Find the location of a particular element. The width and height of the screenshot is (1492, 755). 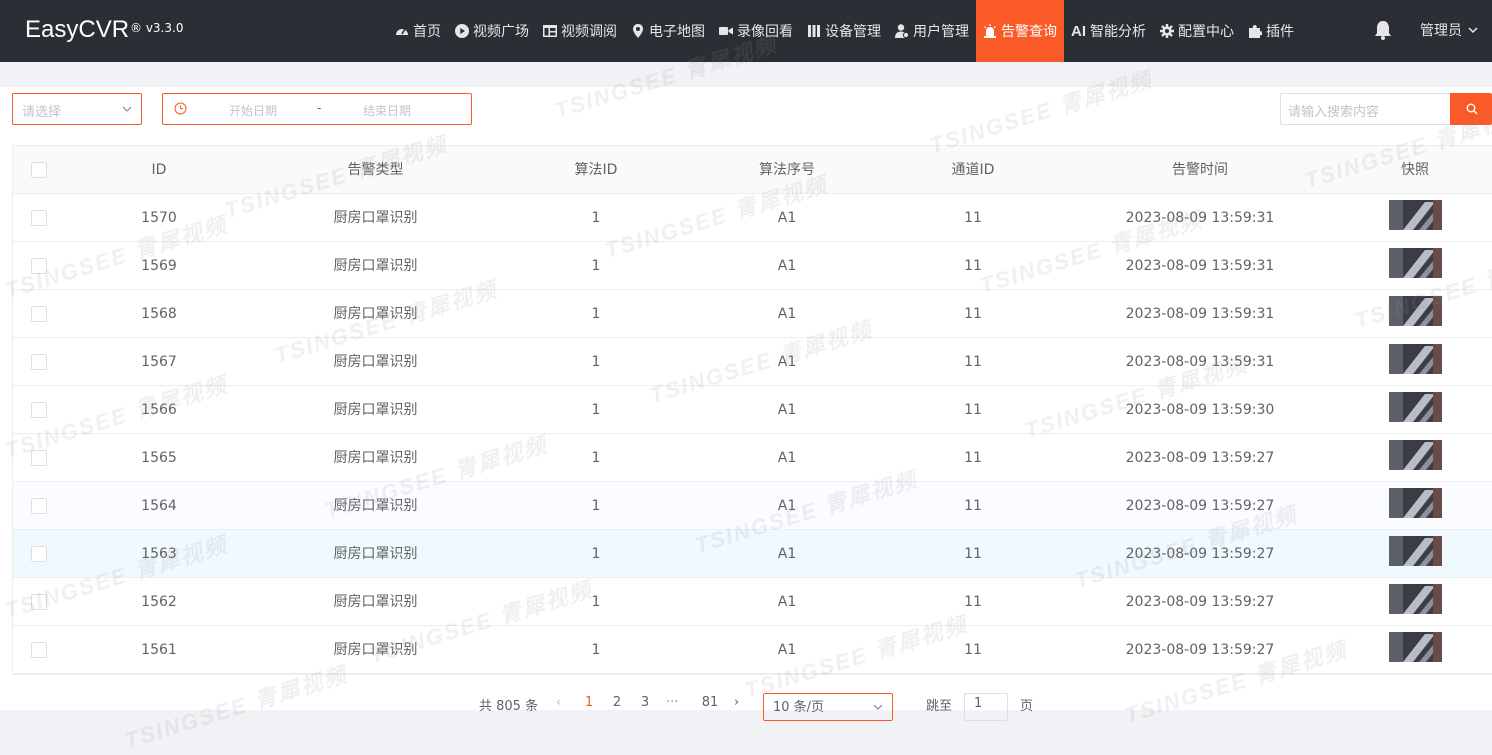

header-channel: 通道ID is located at coordinates (973, 170).